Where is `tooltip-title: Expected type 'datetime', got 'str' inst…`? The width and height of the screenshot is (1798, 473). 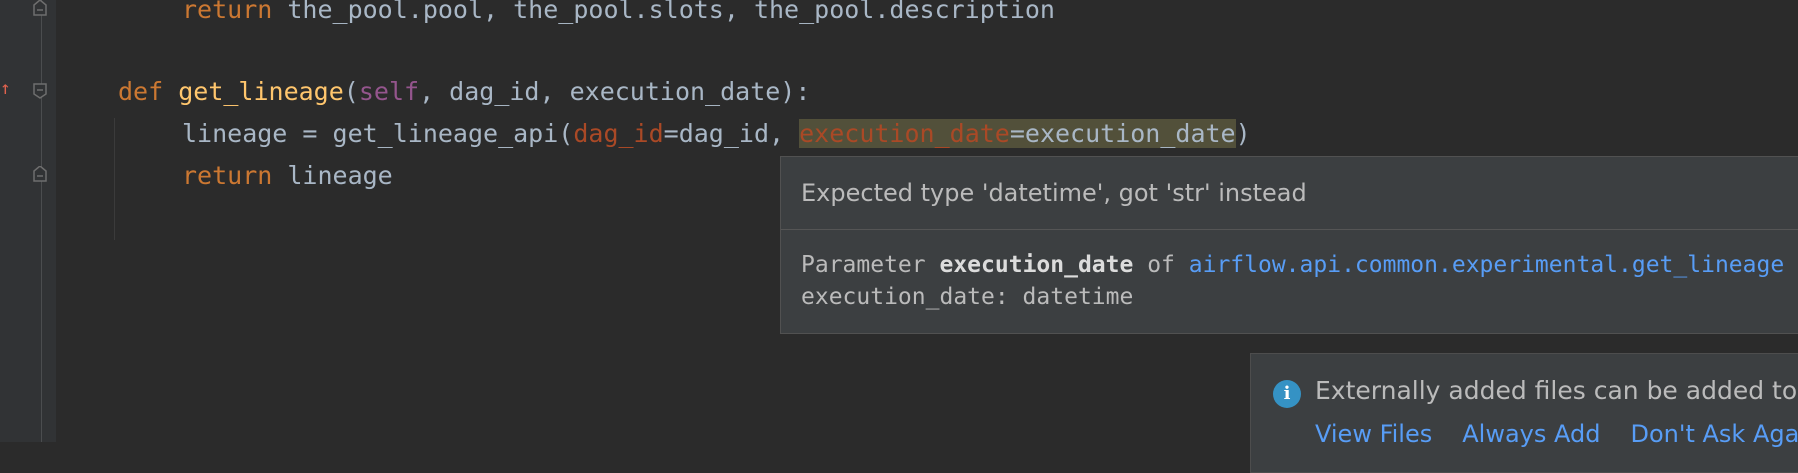 tooltip-title: Expected type 'datetime', got 'str' inst… is located at coordinates (1289, 193).